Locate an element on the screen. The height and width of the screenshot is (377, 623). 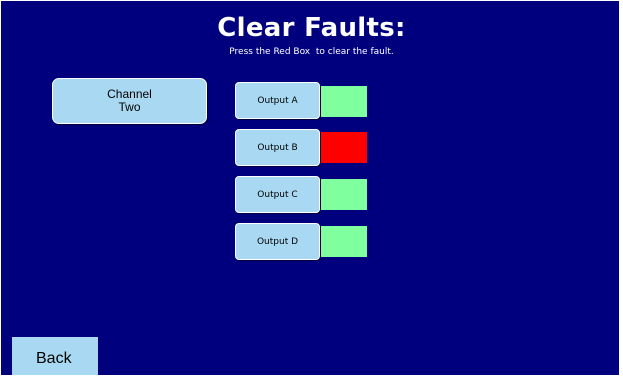
back-button: Back is located at coordinates (55, 356).